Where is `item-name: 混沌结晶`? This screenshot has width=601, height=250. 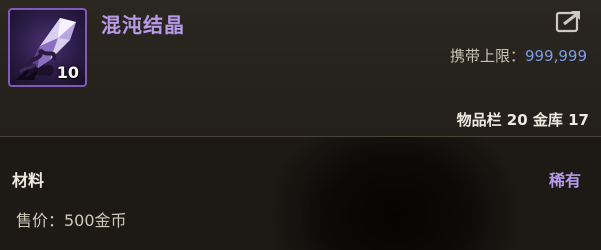
item-name: 混沌结晶 is located at coordinates (143, 25).